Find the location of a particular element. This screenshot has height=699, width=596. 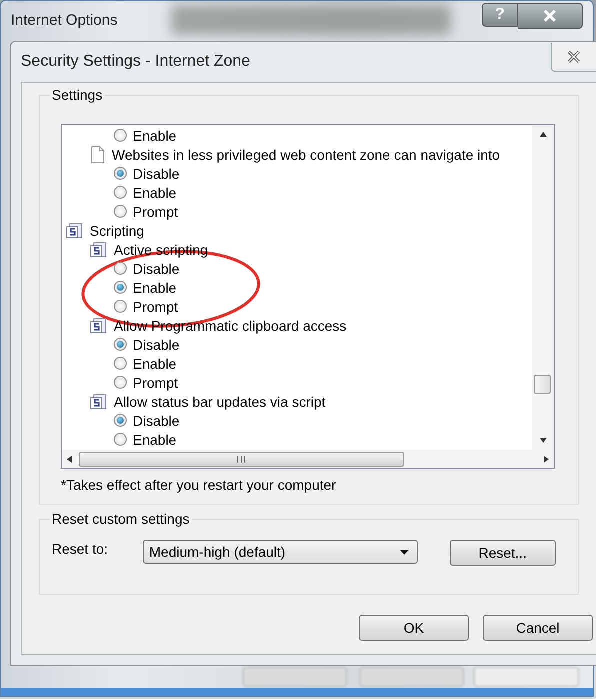

scroll-down-icon is located at coordinates (543, 440).